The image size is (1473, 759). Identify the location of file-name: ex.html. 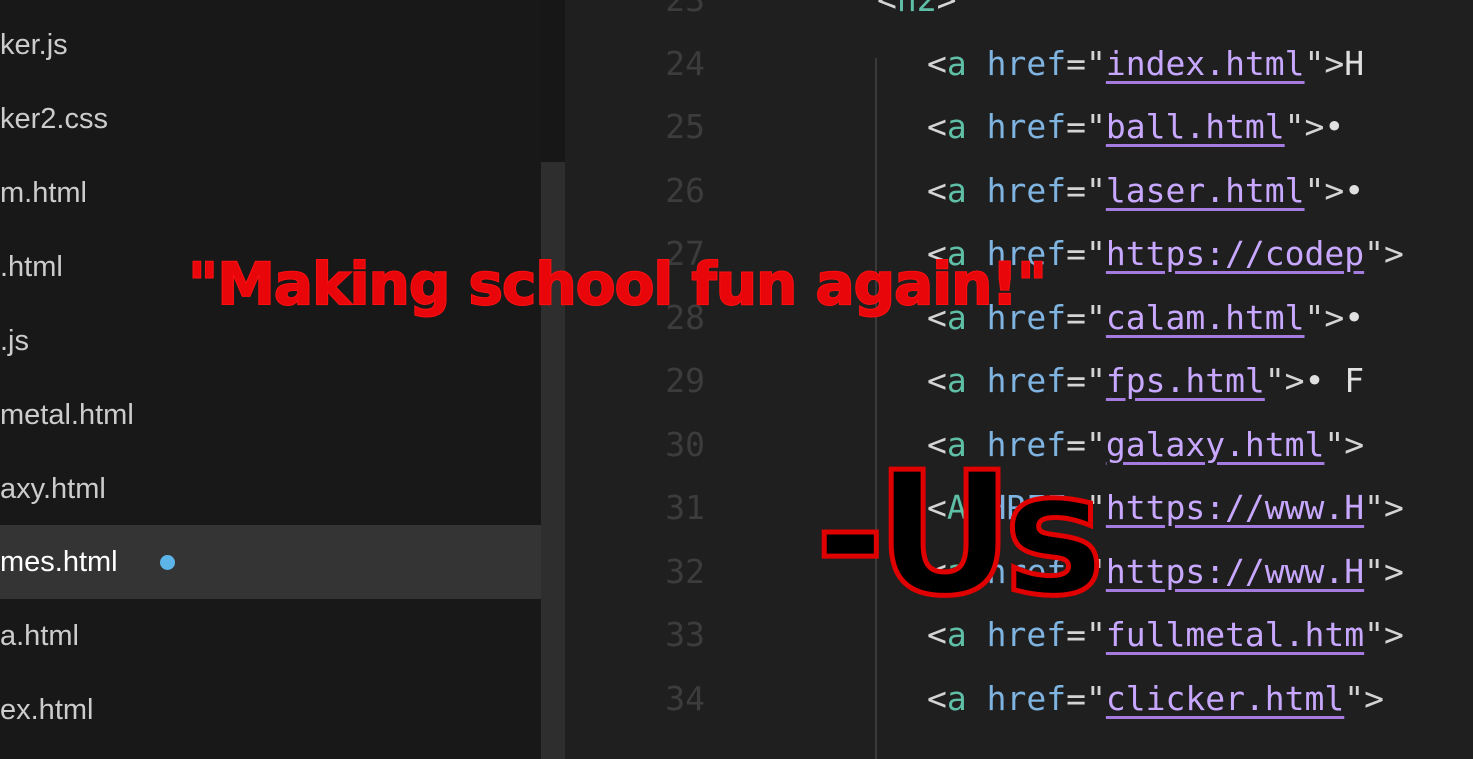
(47, 710).